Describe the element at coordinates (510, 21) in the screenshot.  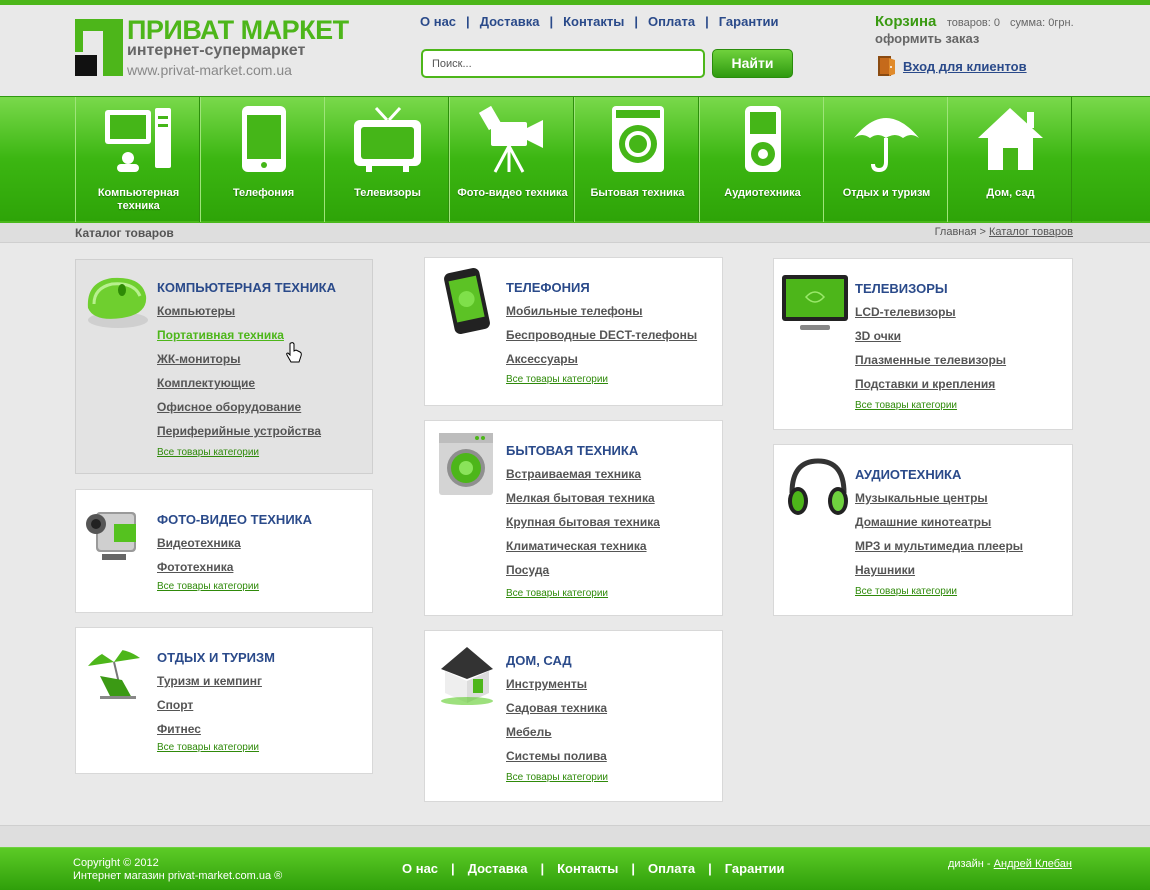
I see `nav-delivery: Доставка` at that location.